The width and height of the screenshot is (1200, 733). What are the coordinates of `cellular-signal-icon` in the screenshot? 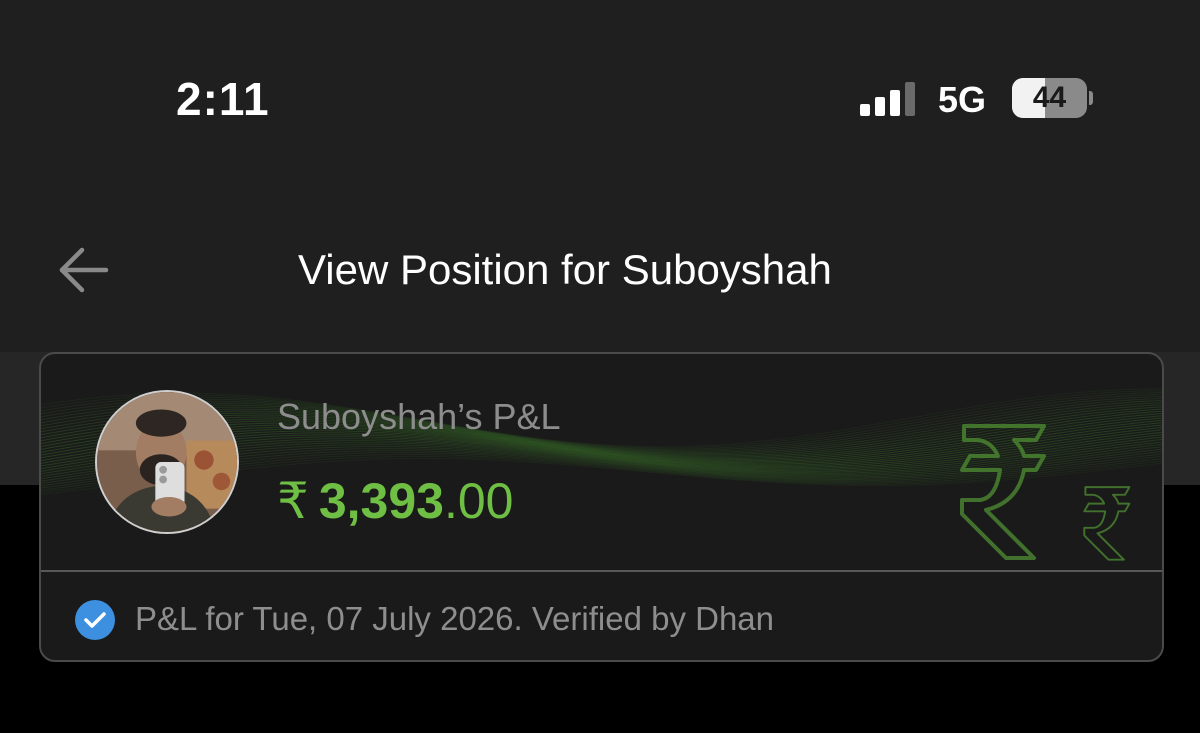 It's located at (887, 99).